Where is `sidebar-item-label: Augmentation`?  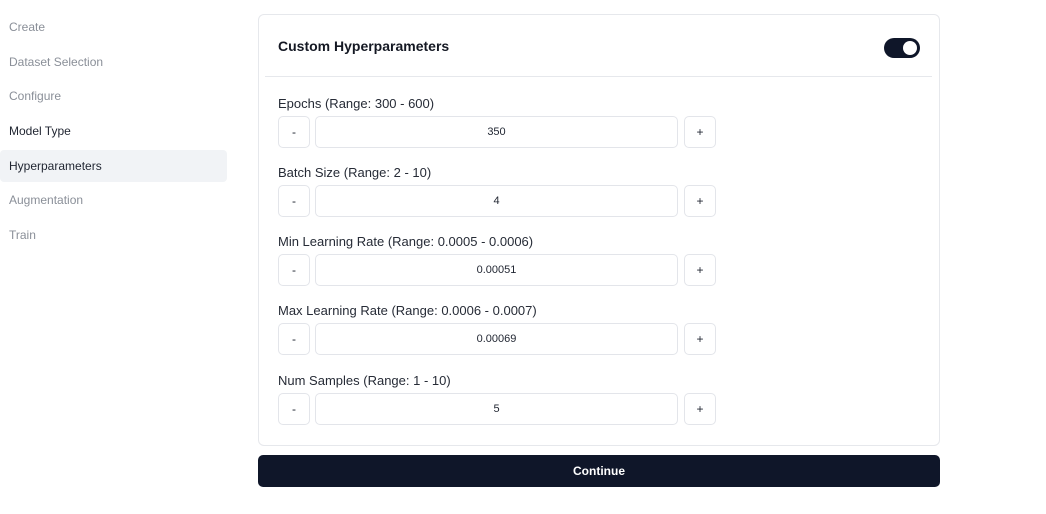 sidebar-item-label: Augmentation is located at coordinates (46, 200).